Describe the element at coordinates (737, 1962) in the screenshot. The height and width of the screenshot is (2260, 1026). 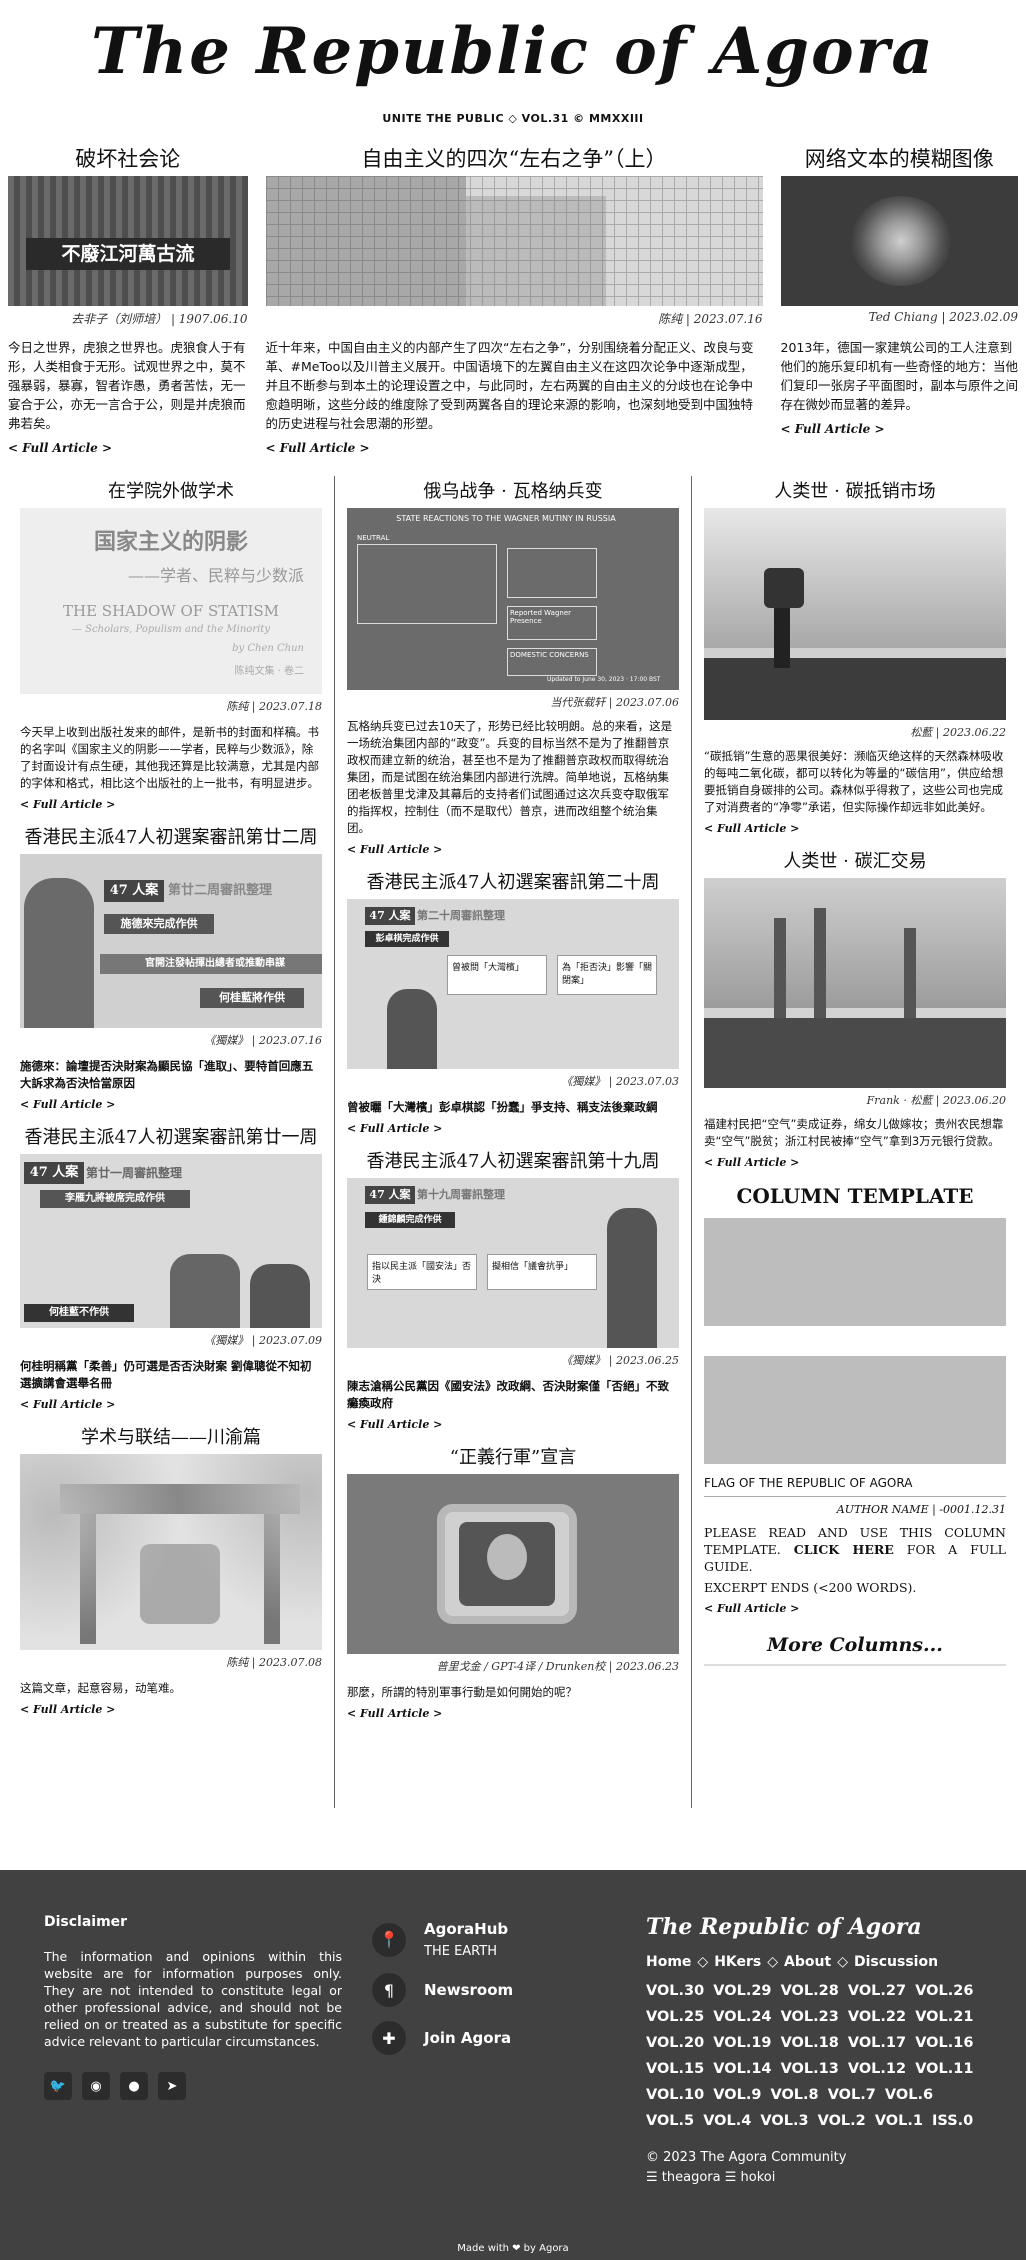
I see `nav-hkers: HKers` at that location.